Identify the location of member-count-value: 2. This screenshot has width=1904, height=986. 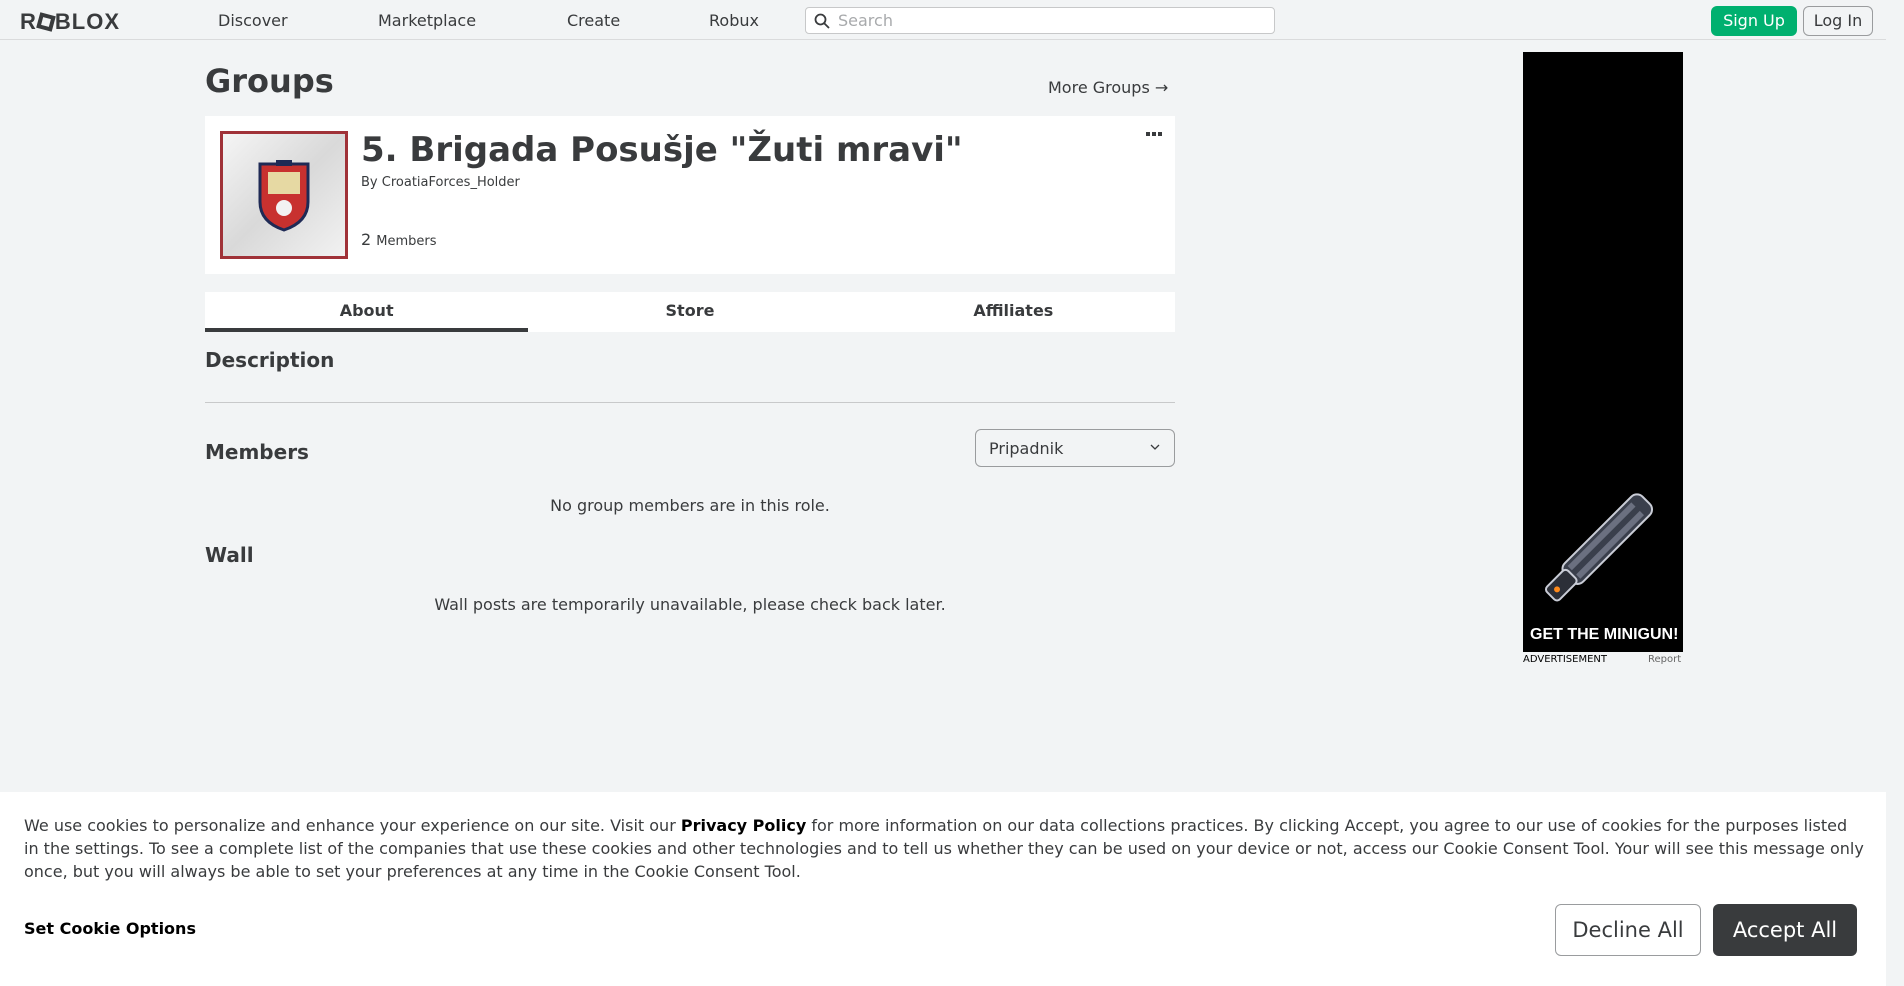
(366, 239).